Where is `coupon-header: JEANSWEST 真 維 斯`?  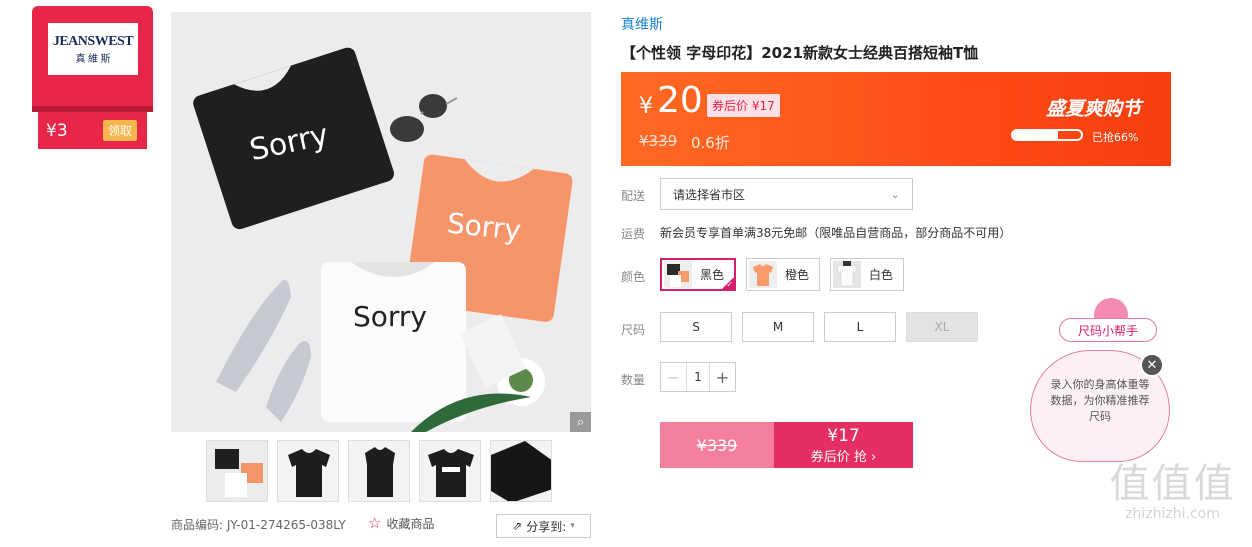
coupon-header: JEANSWEST 真 維 斯 is located at coordinates (92, 56).